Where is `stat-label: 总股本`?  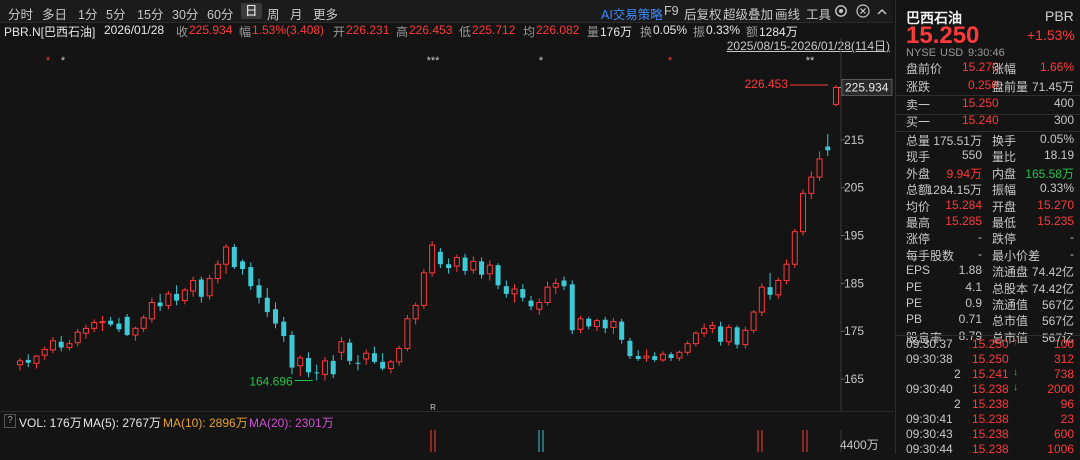 stat-label: 总股本 is located at coordinates (1010, 288).